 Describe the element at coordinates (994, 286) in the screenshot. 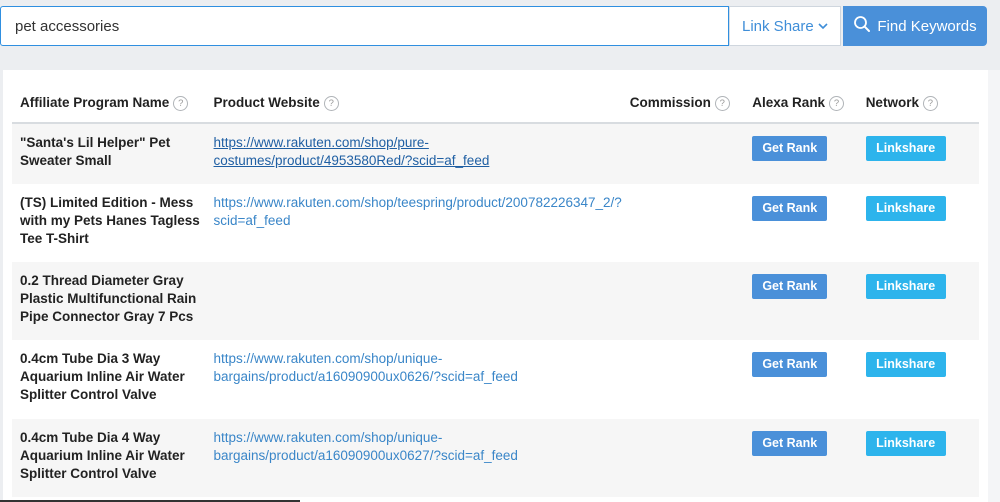

I see `scroll-gutter` at that location.